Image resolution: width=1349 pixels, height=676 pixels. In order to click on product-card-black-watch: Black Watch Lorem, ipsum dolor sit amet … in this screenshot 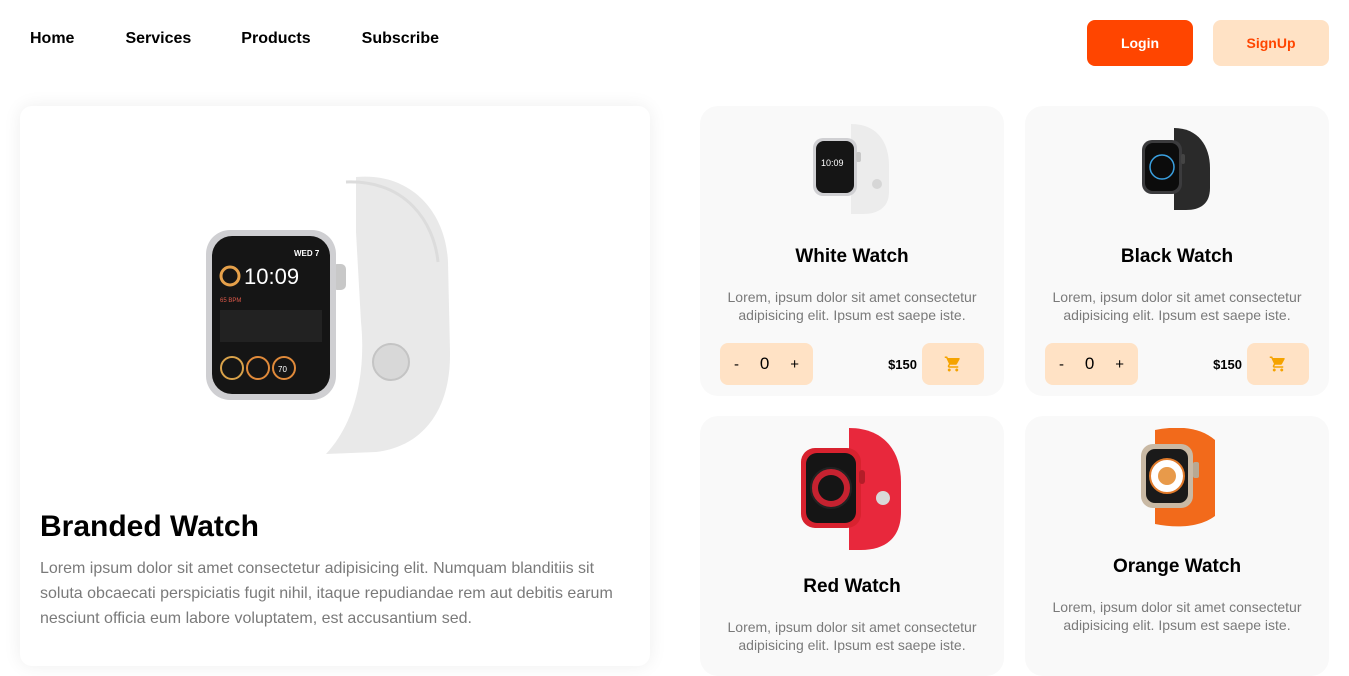, I will do `click(1177, 251)`.